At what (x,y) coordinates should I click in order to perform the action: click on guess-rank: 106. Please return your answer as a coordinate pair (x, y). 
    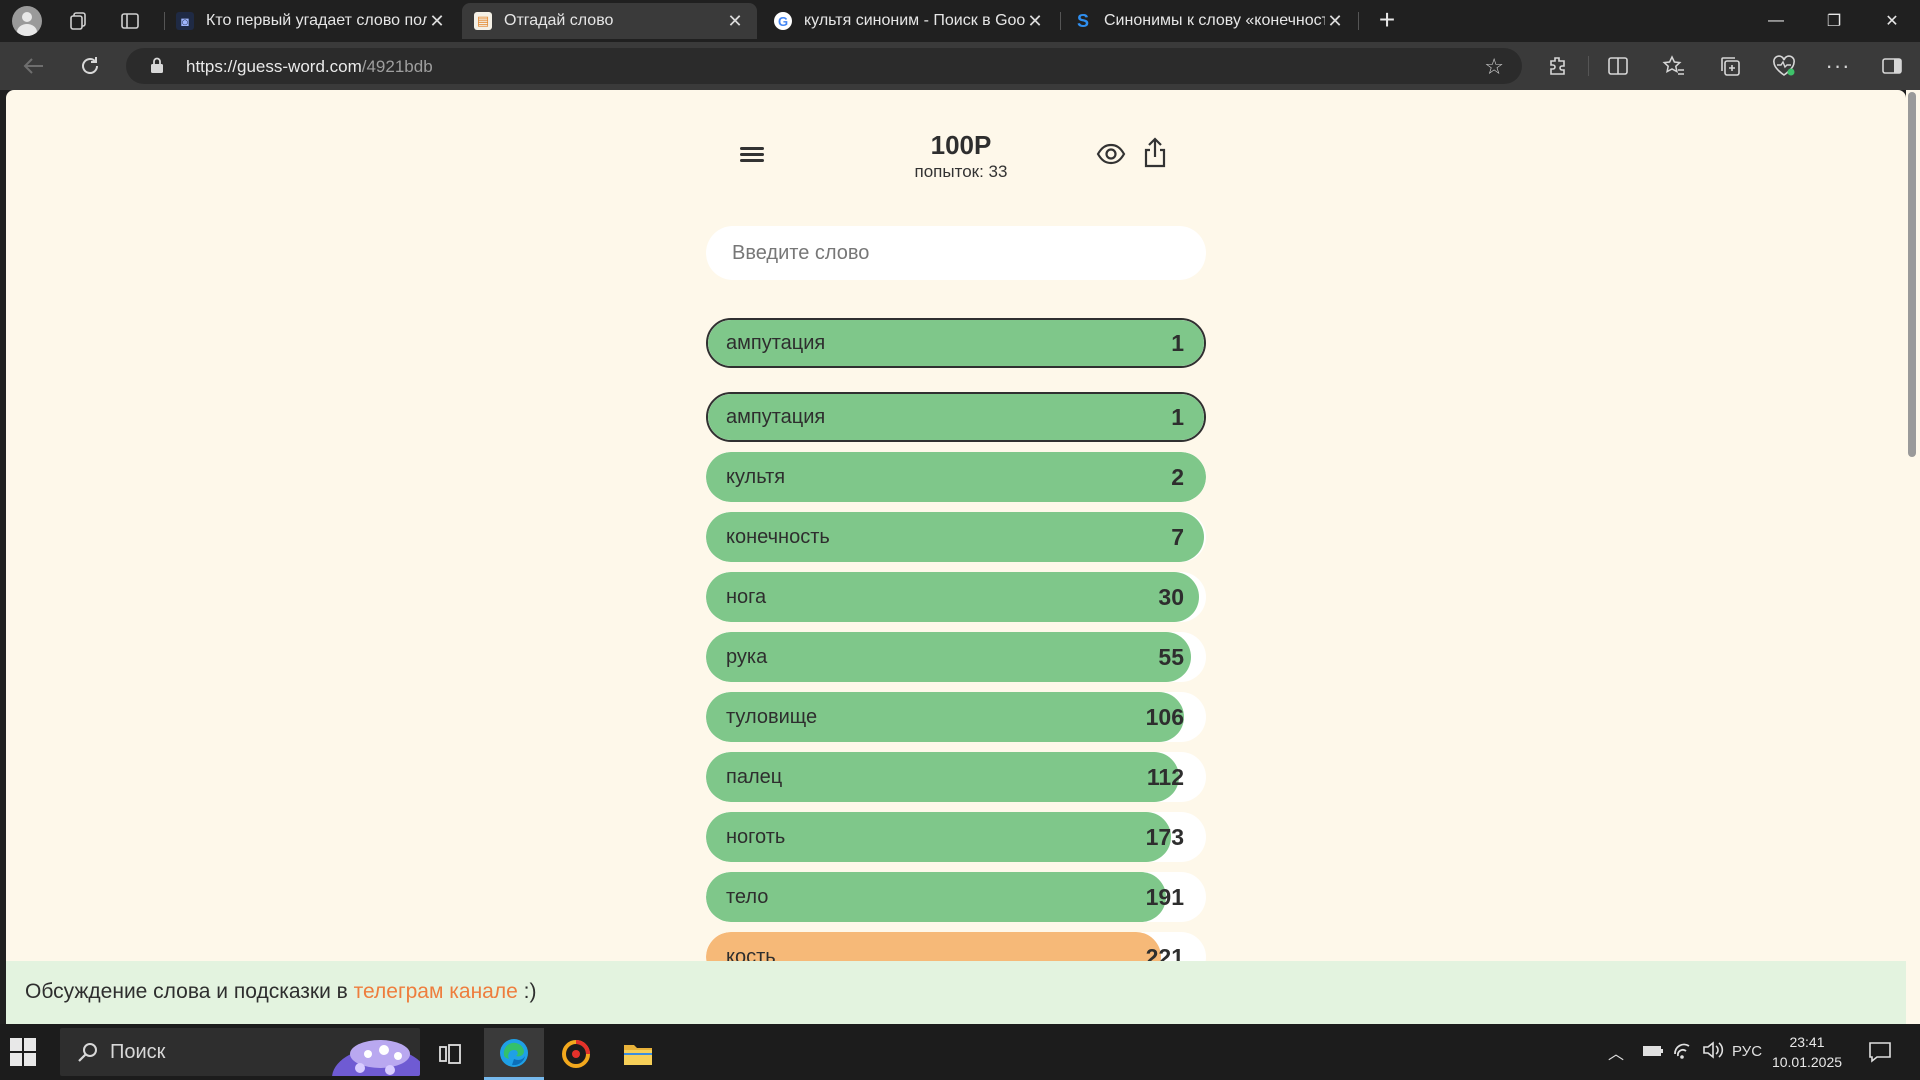
    Looking at the image, I should click on (1164, 717).